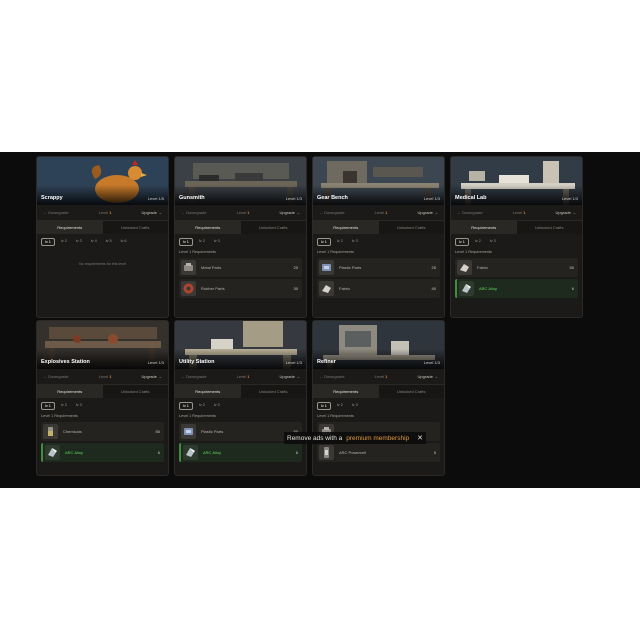 This screenshot has width=640, height=640. Describe the element at coordinates (188, 431) in the screenshot. I see `plastic-parts-icon` at that location.